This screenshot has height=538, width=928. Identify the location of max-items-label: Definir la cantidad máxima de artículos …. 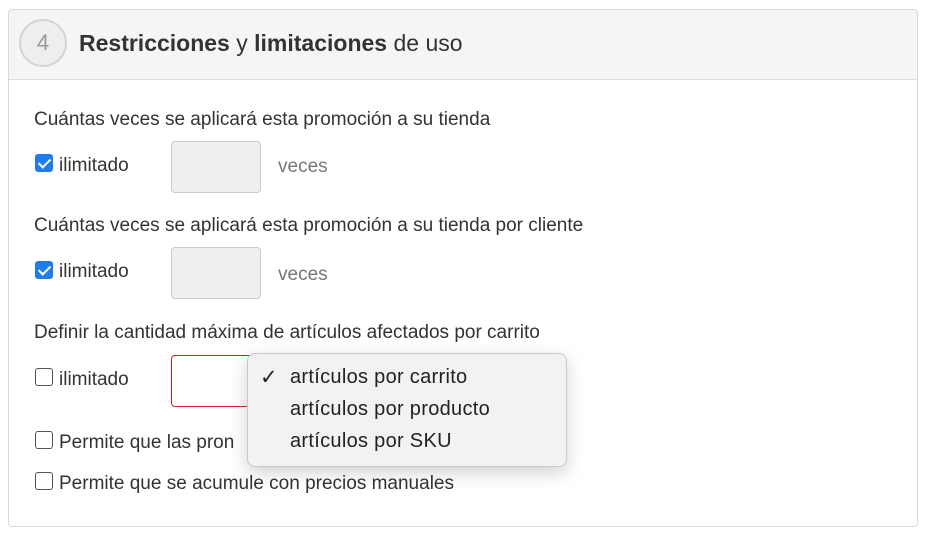
(287, 332).